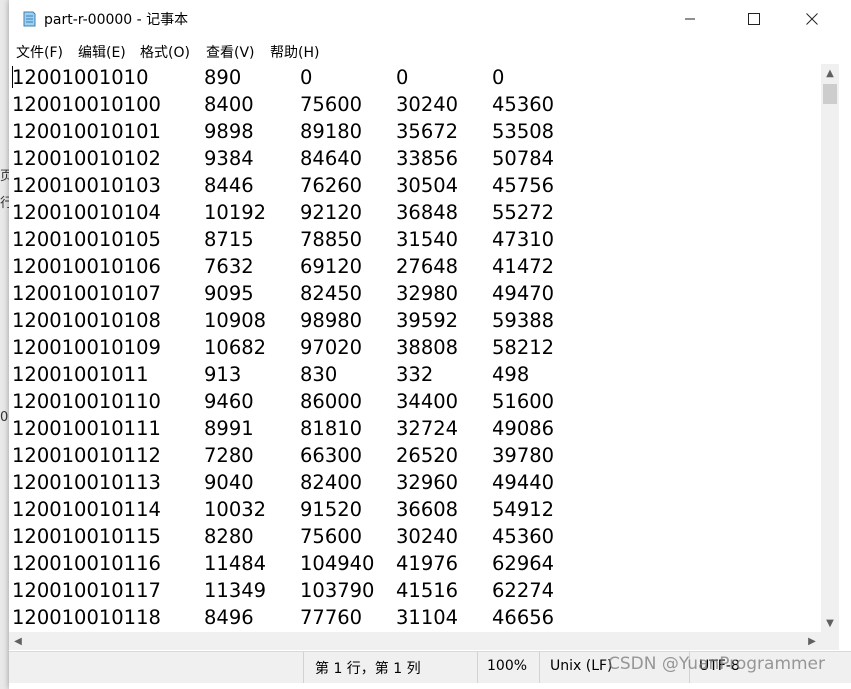 The width and height of the screenshot is (851, 689). What do you see at coordinates (523, 482) in the screenshot?
I see `text-field: 49440` at bounding box center [523, 482].